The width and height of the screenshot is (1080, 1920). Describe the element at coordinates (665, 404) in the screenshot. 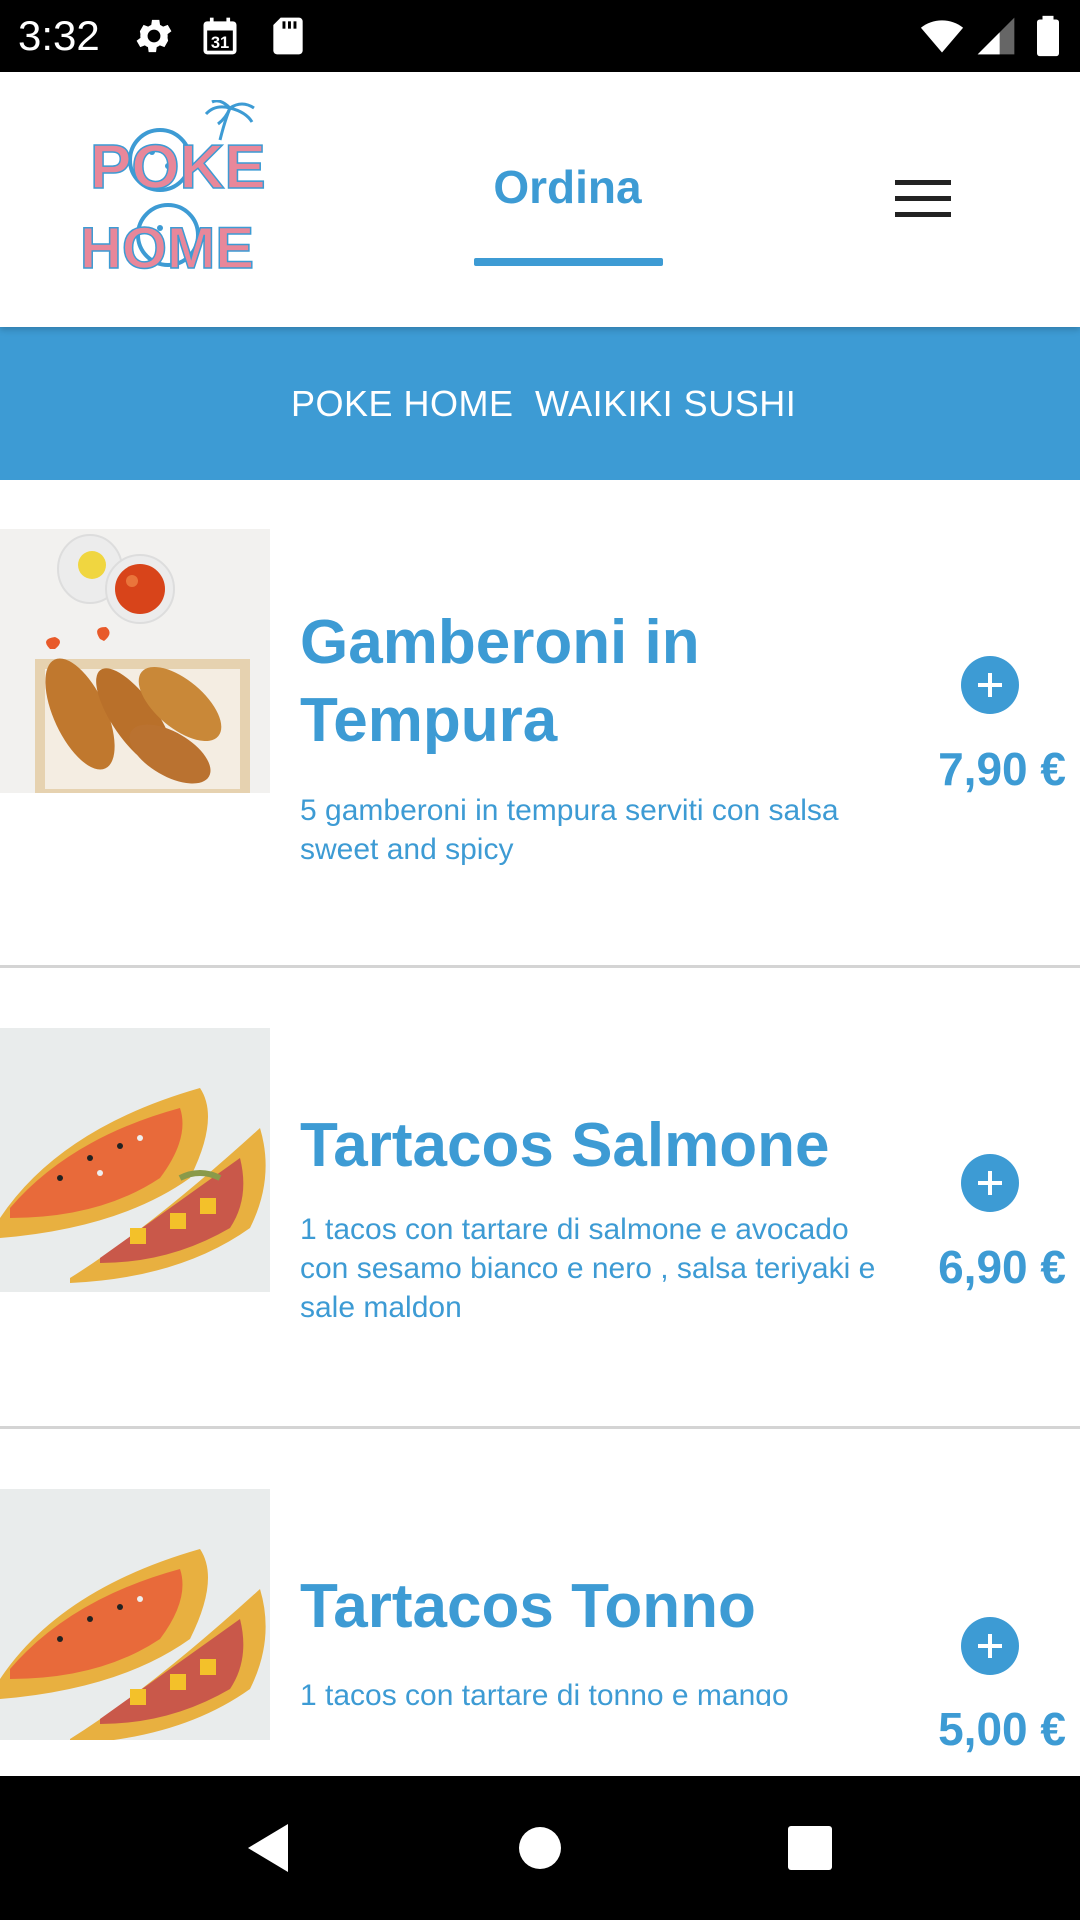

I see `category-waikiki-sushi: WAIKIKI SUSHI` at that location.